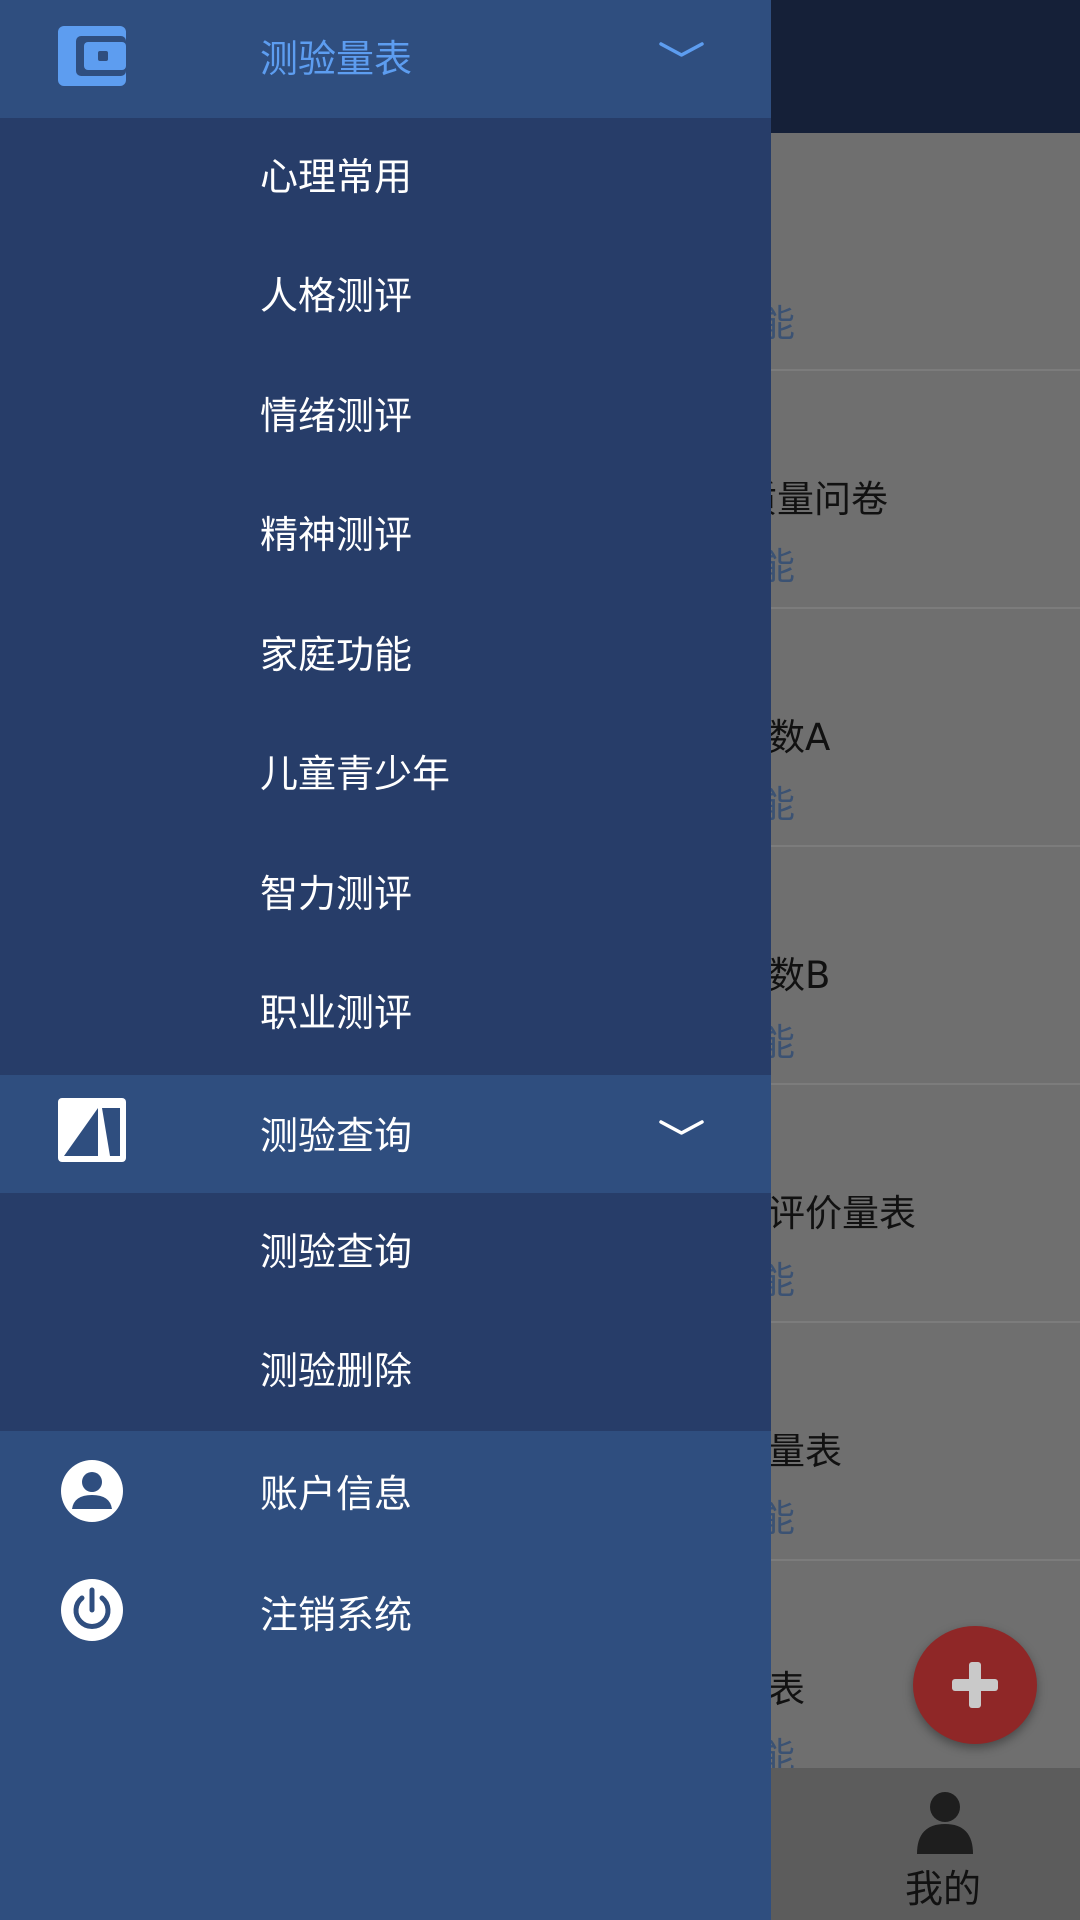 This screenshot has width=1080, height=1920. I want to click on menu-item-emotion: 情绪测评, so click(385, 416).